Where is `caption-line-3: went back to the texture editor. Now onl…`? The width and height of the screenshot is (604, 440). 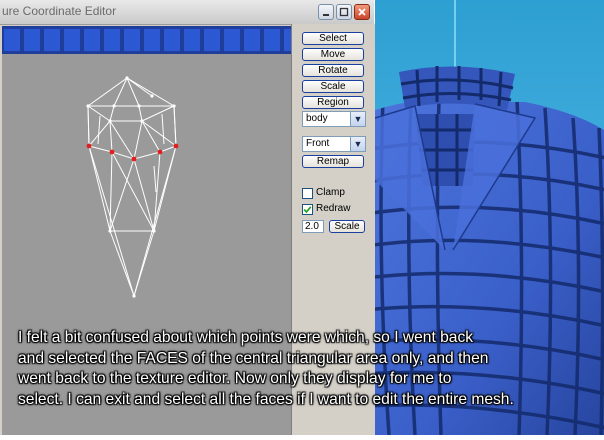
caption-line-3: went back to the texture editor. Now onl… is located at coordinates (235, 378).